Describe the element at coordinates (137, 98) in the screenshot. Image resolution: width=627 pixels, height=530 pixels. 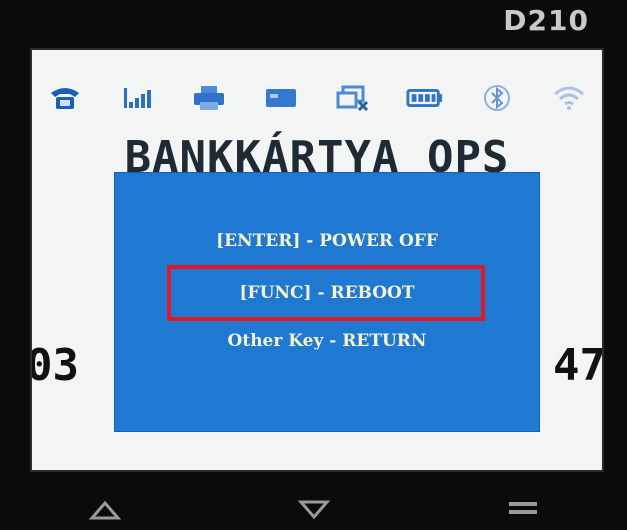
I see `signal-icon` at that location.